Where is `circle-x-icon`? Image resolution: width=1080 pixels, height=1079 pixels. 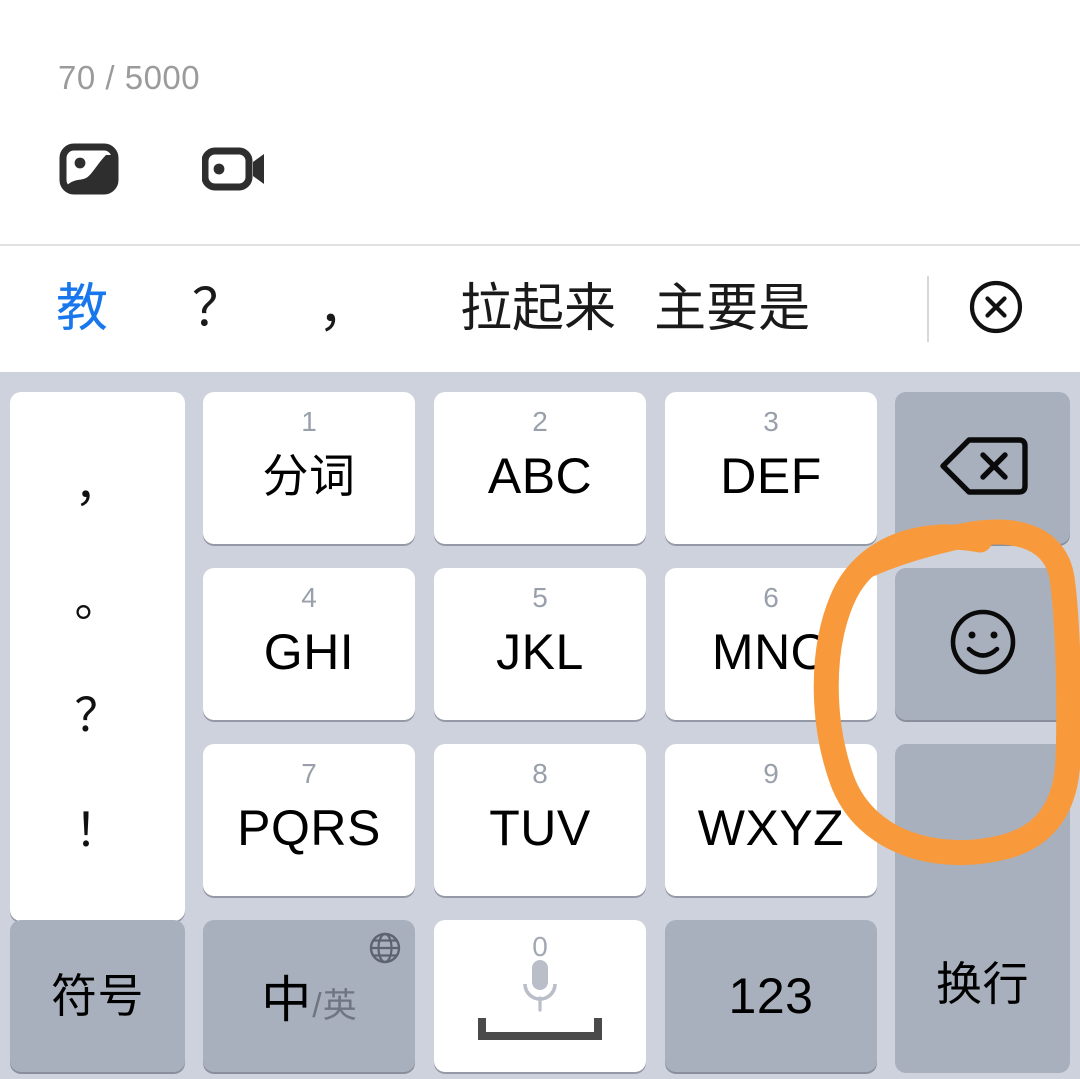
circle-x-icon is located at coordinates (996, 309).